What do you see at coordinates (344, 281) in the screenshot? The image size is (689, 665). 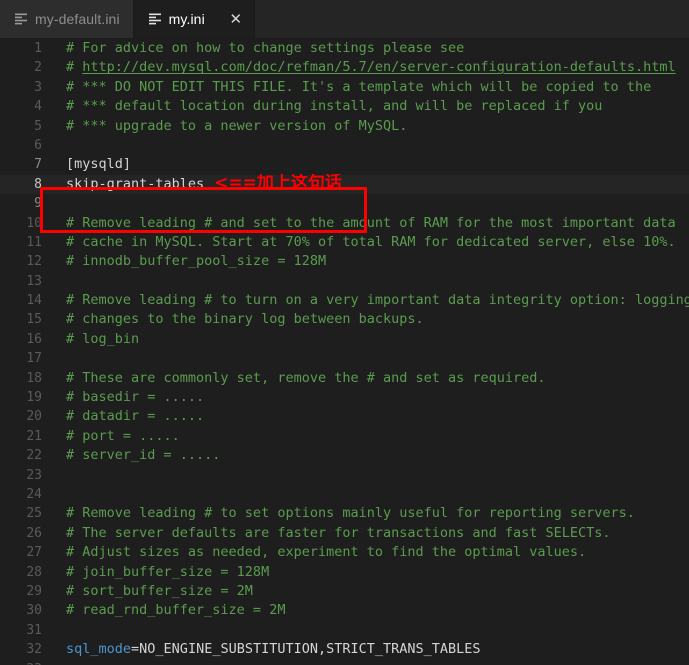 I see `code-line: 13` at bounding box center [344, 281].